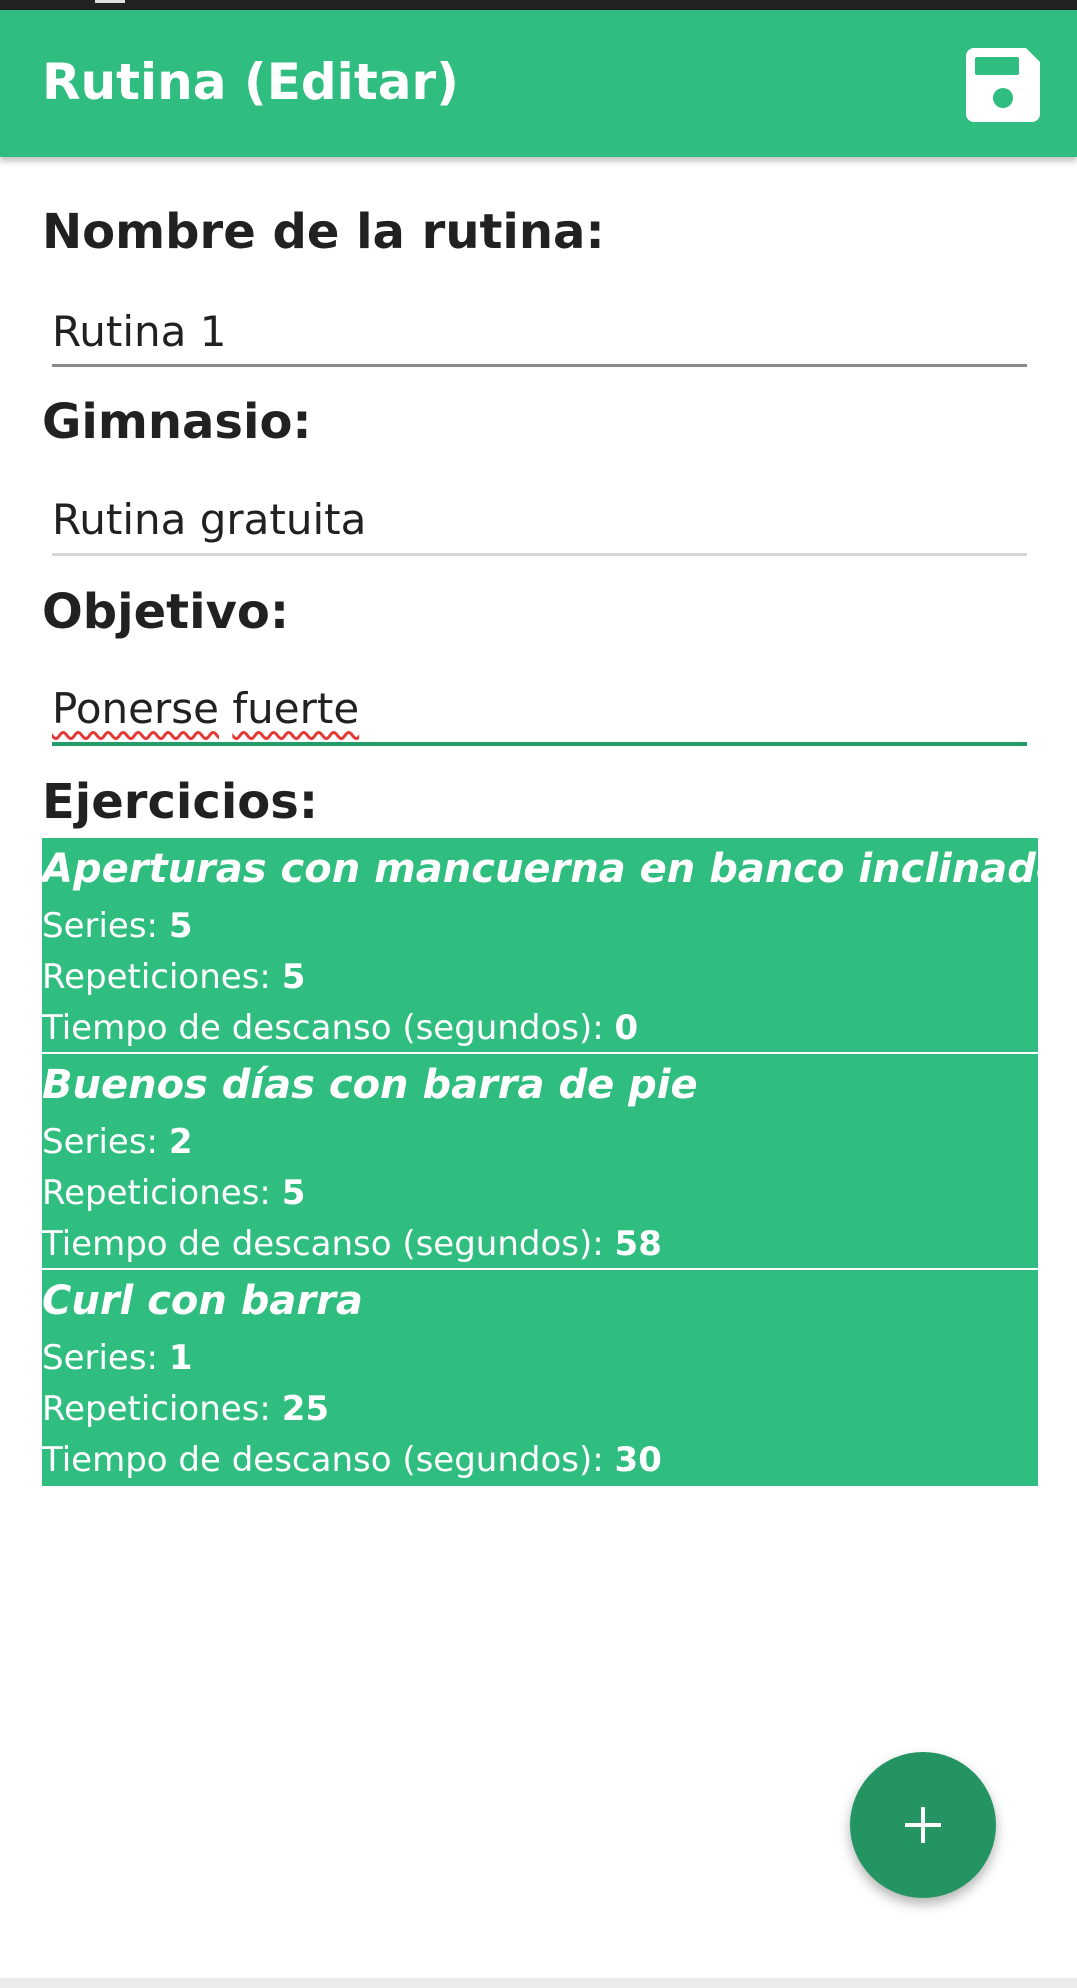 Image resolution: width=1077 pixels, height=1988 pixels. Describe the element at coordinates (539, 554) in the screenshot. I see `gym-underline` at that location.